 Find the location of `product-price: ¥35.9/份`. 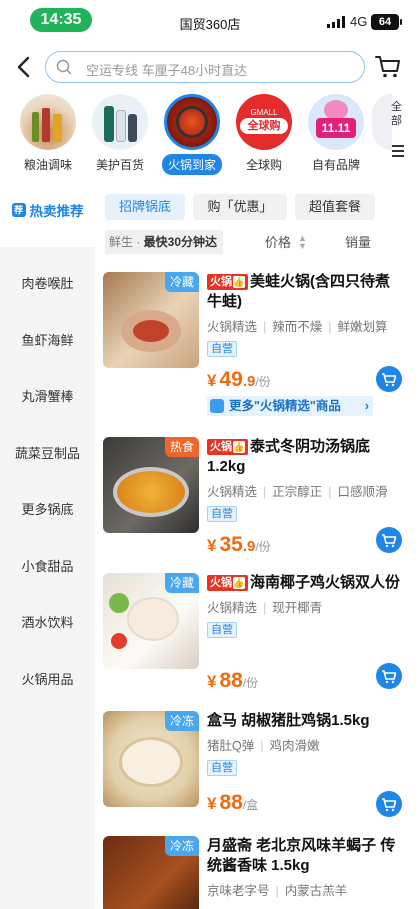

product-price: ¥35.9/份 is located at coordinates (239, 544).